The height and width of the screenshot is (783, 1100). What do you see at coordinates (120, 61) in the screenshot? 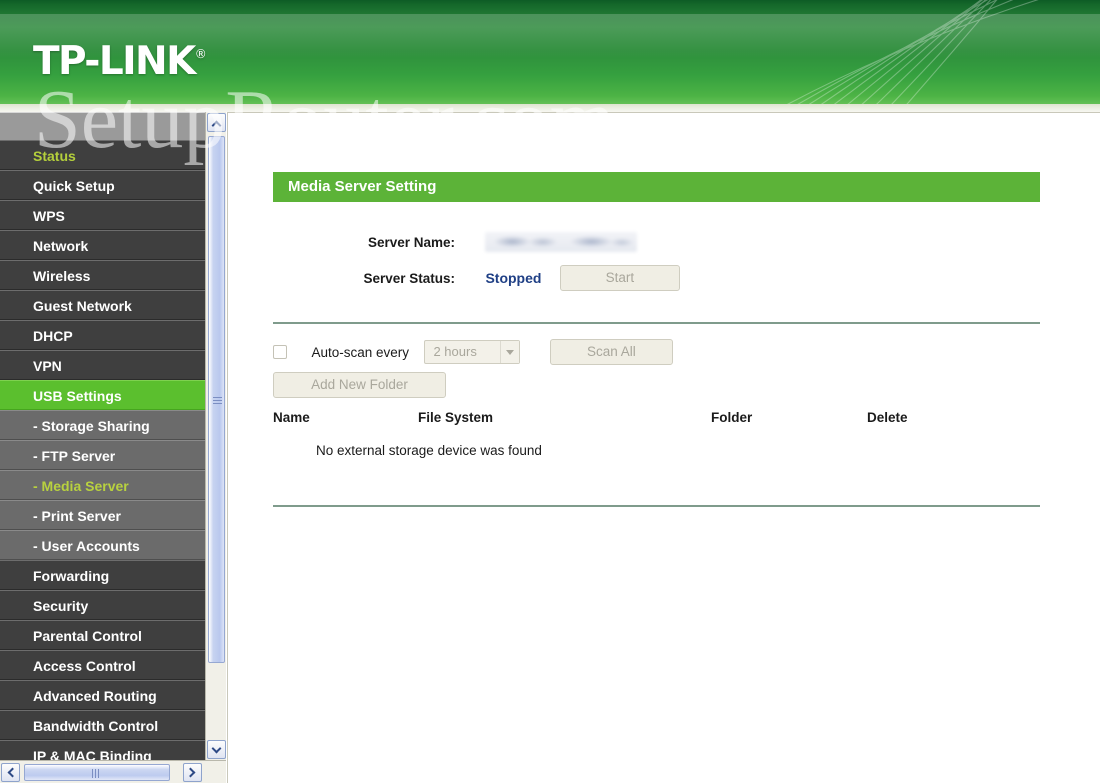
I see `tplink-logo: TP-LINK®` at bounding box center [120, 61].